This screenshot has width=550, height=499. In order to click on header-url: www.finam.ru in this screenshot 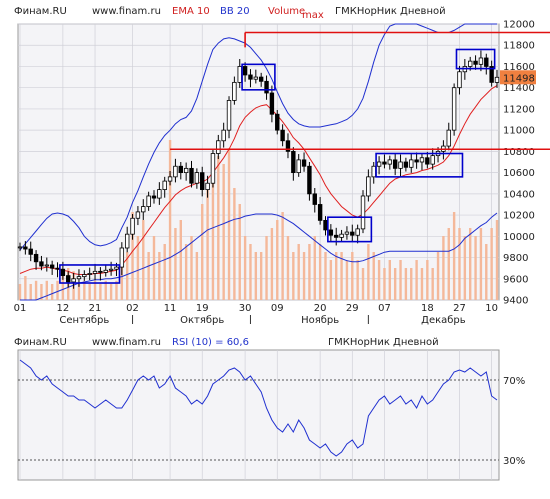, I will do `click(126, 11)`.